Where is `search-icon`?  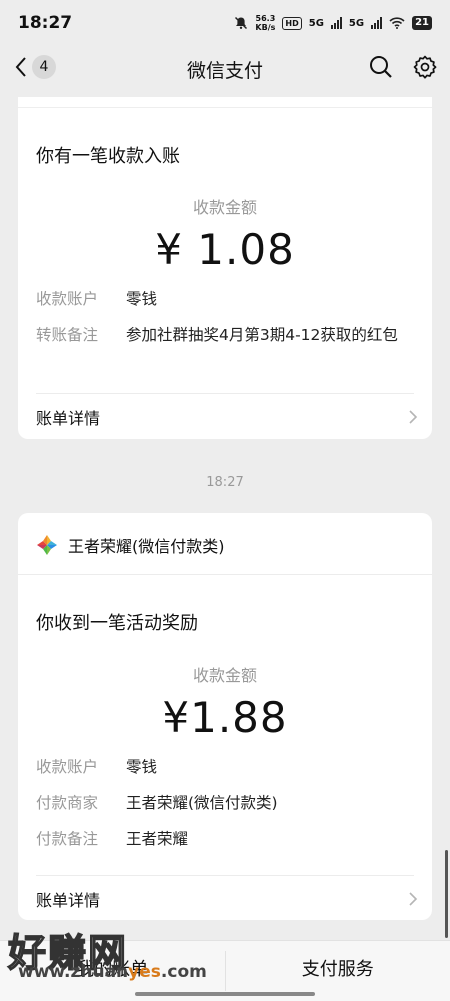 search-icon is located at coordinates (381, 67).